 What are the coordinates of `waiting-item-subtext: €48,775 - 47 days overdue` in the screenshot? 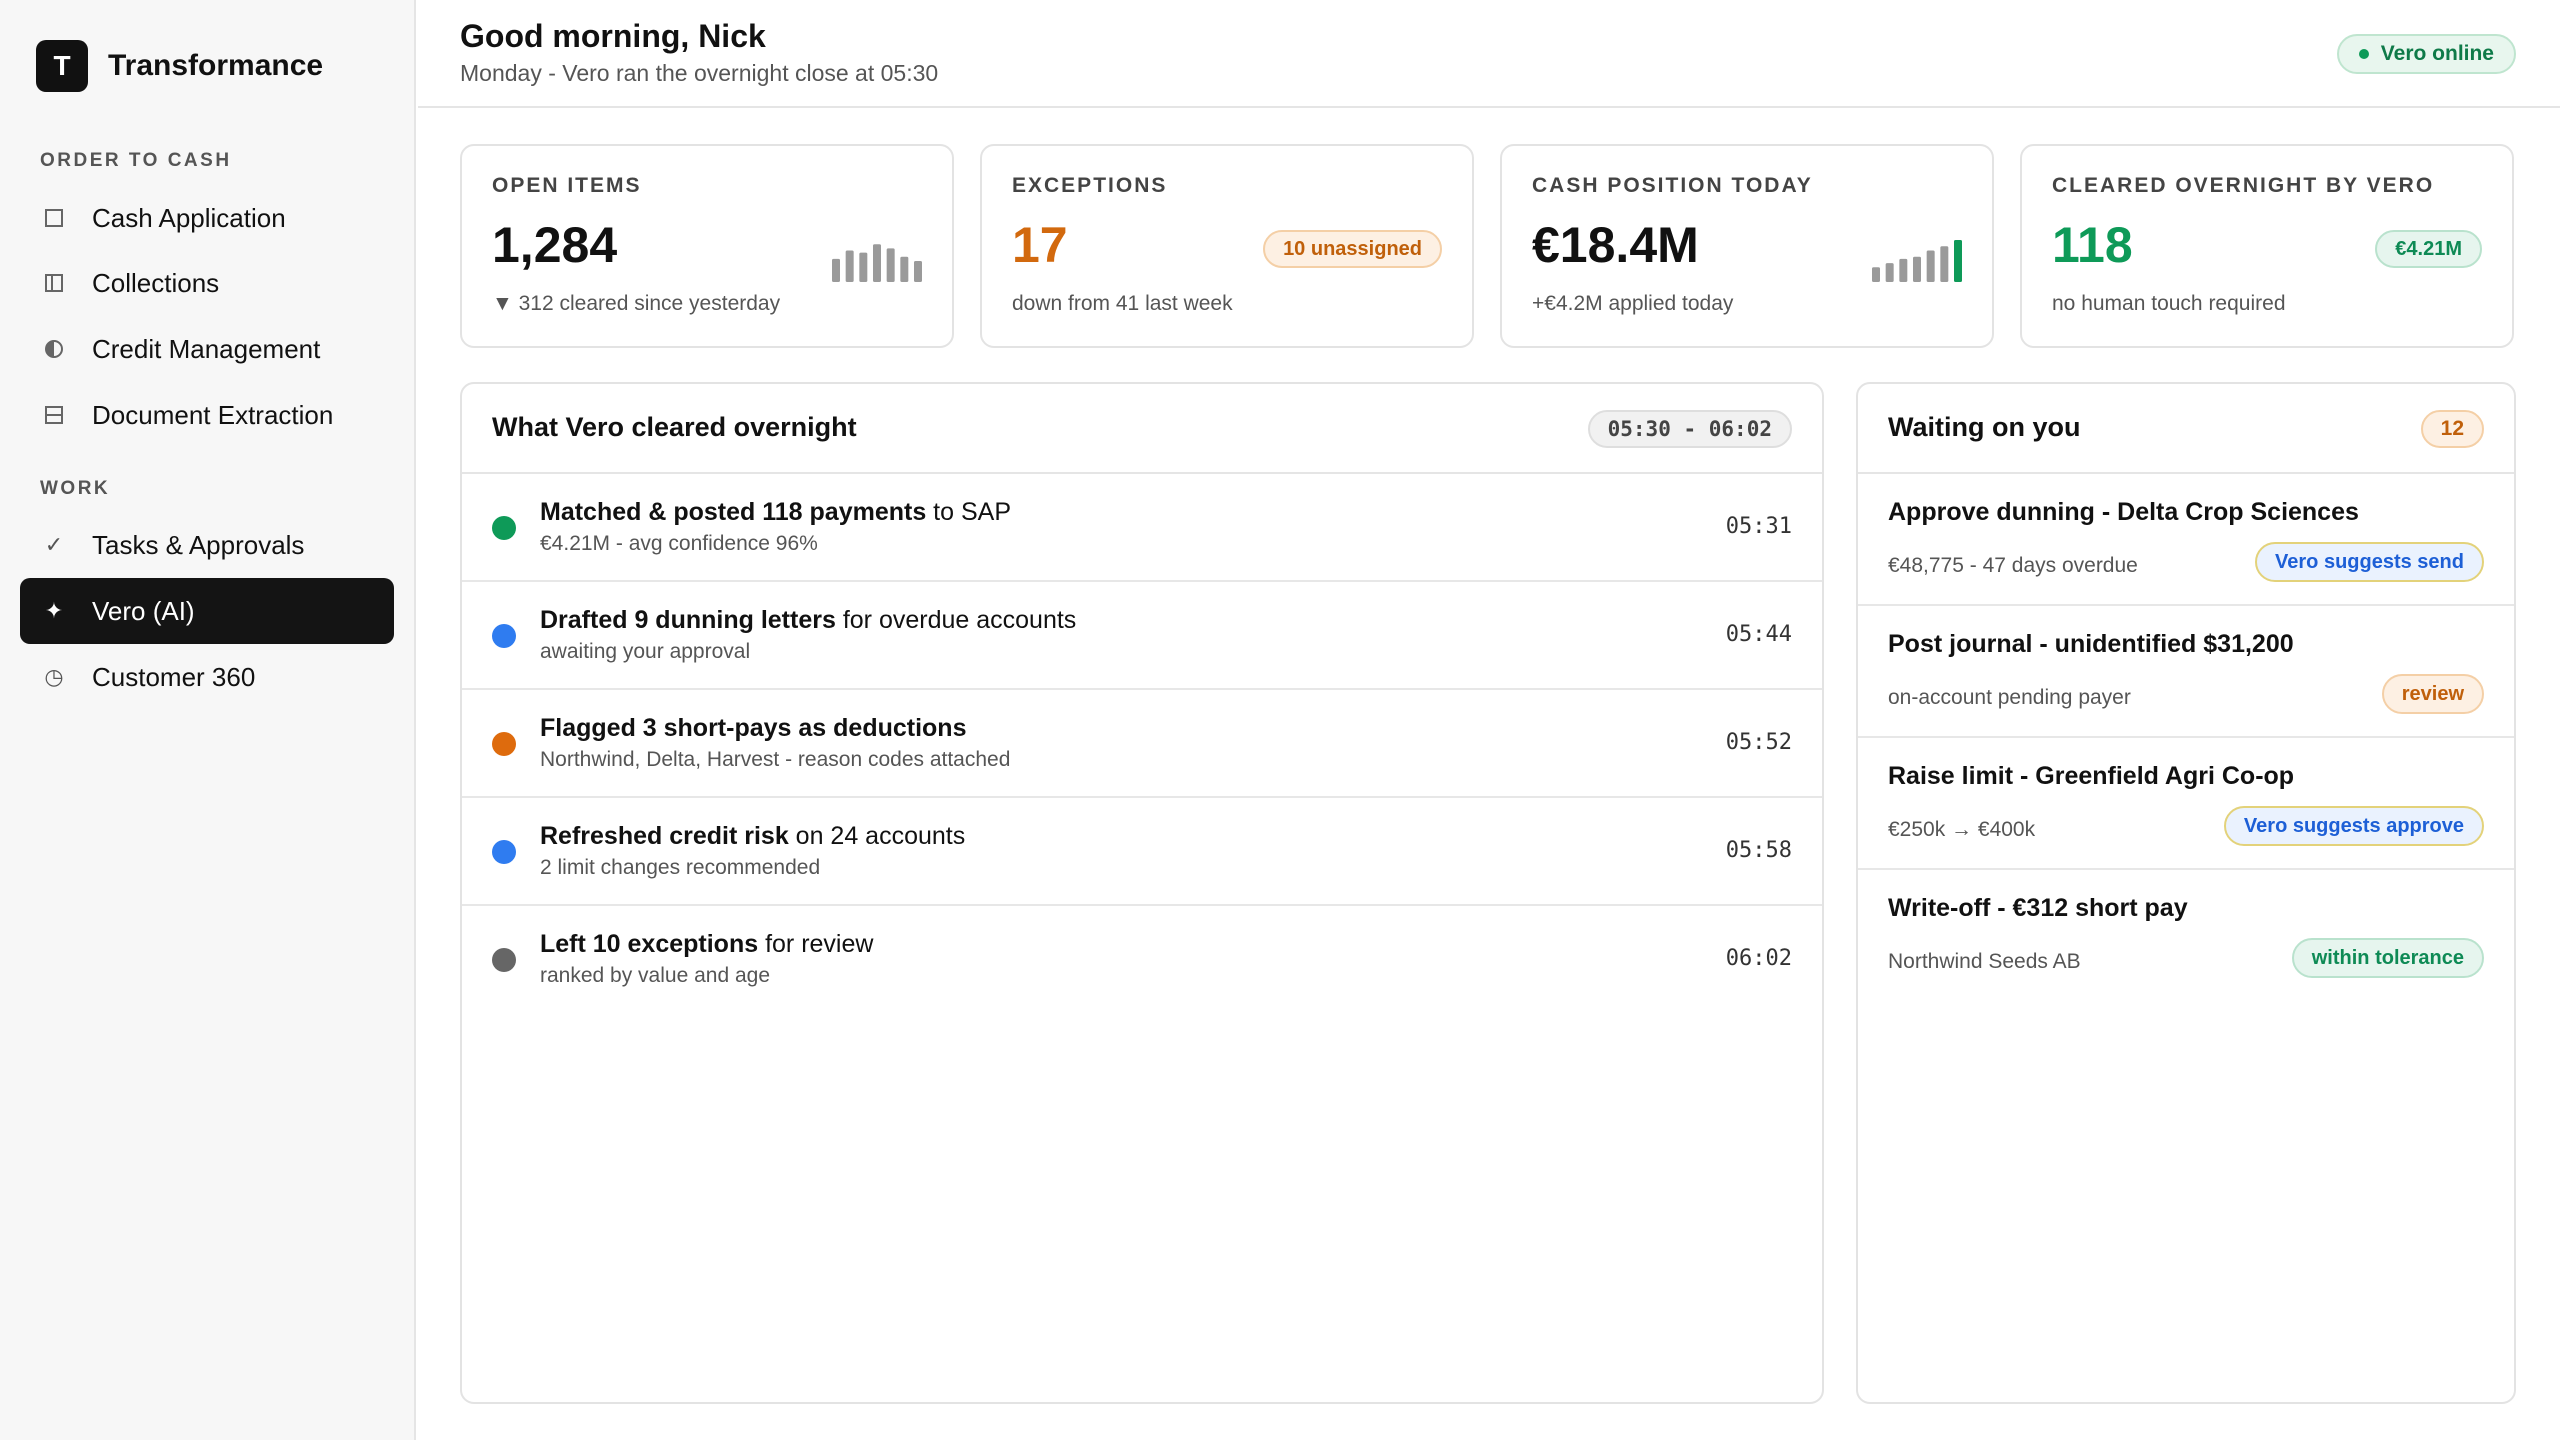 It's located at (2013, 565).